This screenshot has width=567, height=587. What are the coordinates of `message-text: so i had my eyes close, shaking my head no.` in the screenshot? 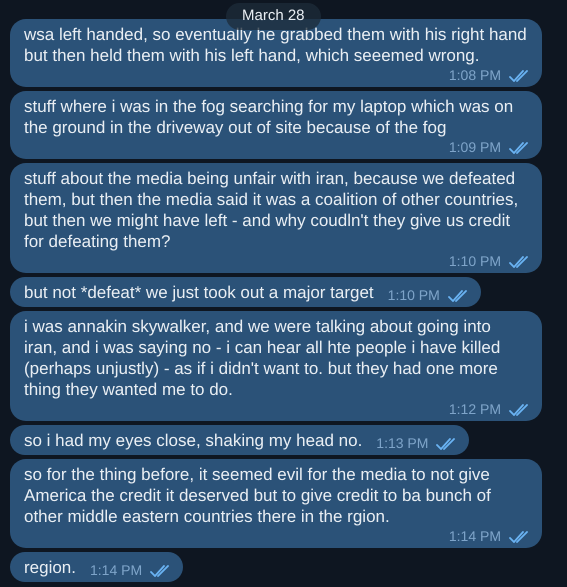 It's located at (193, 441).